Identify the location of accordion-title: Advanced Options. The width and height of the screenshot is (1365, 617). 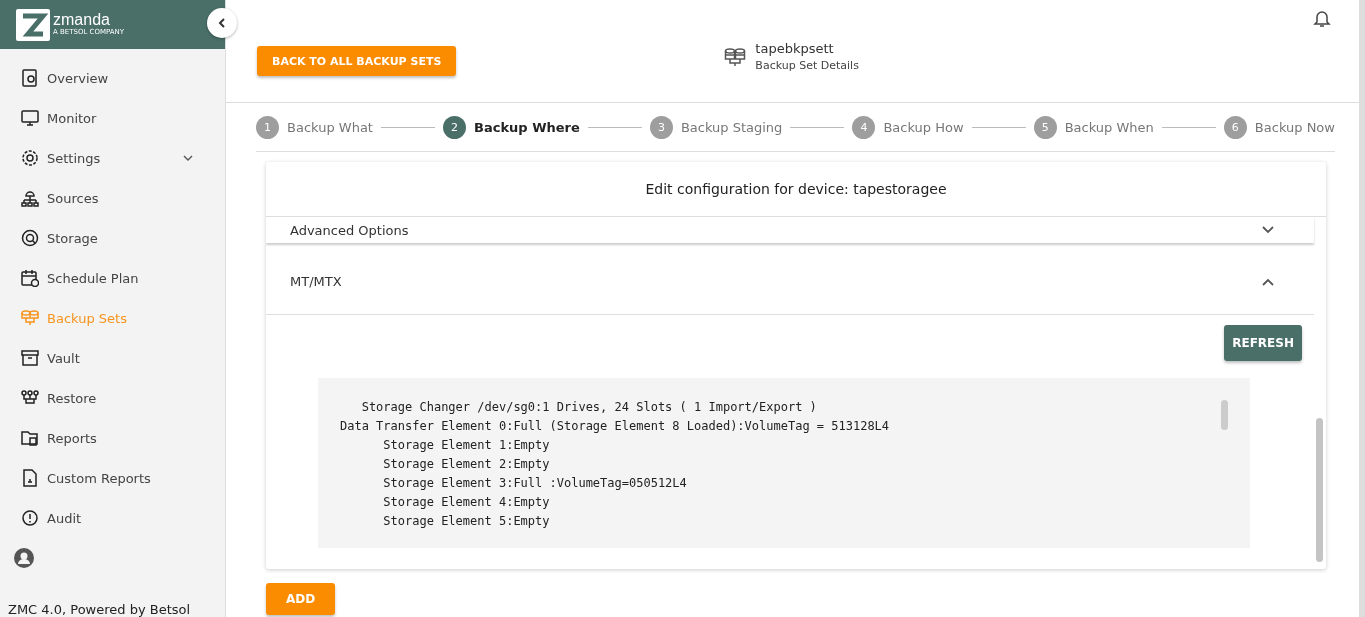
(349, 230).